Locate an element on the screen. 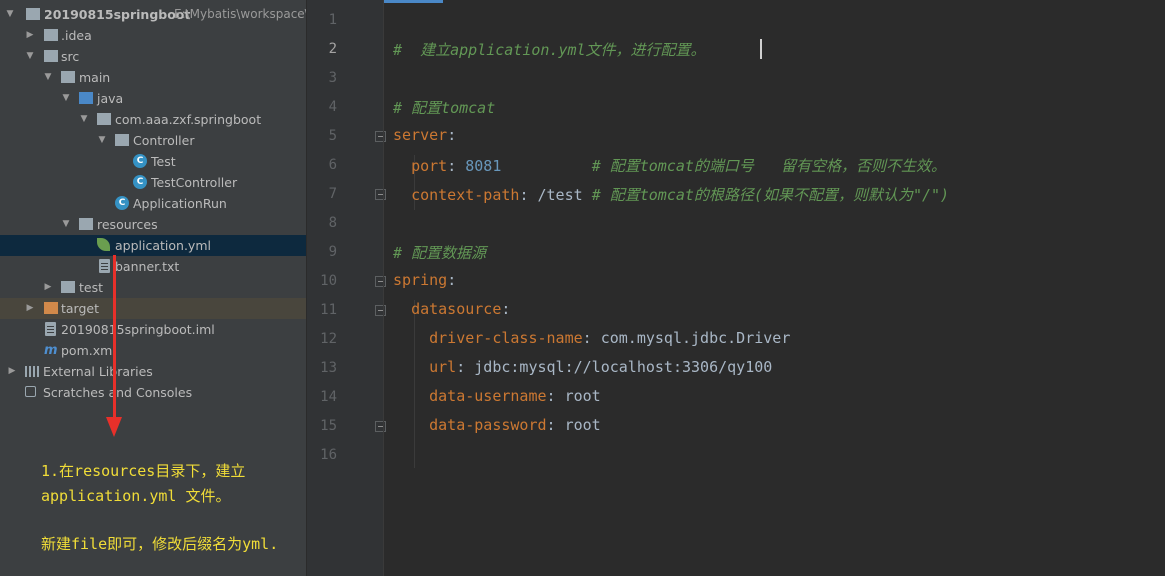 The height and width of the screenshot is (576, 1165). yaml-key: server is located at coordinates (420, 135).